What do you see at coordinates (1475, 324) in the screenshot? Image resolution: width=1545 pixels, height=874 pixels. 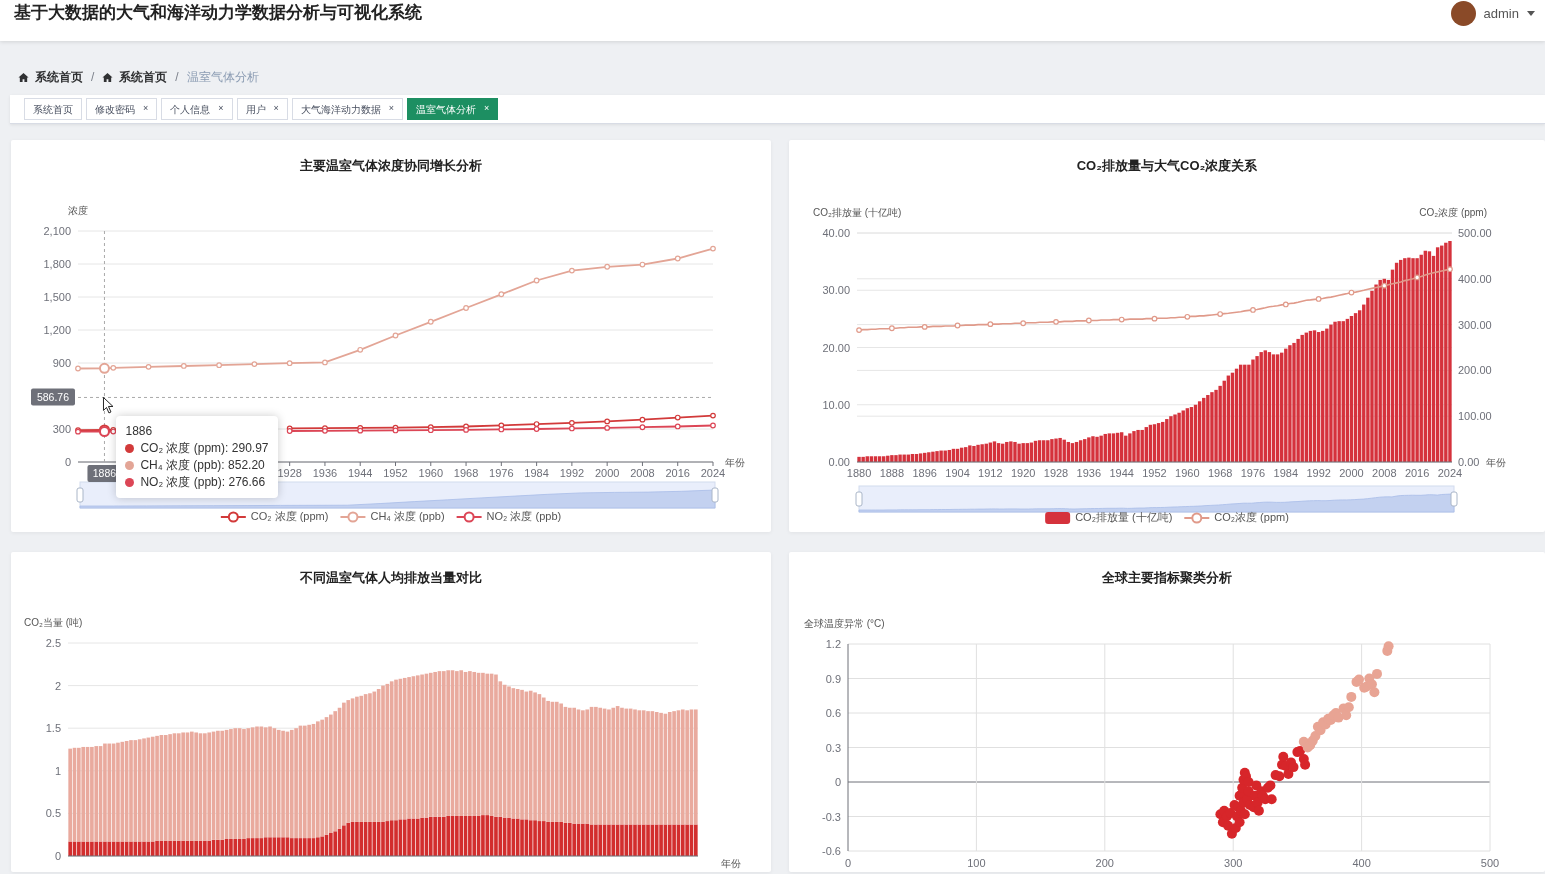 I see `axis-label: 300.00` at bounding box center [1475, 324].